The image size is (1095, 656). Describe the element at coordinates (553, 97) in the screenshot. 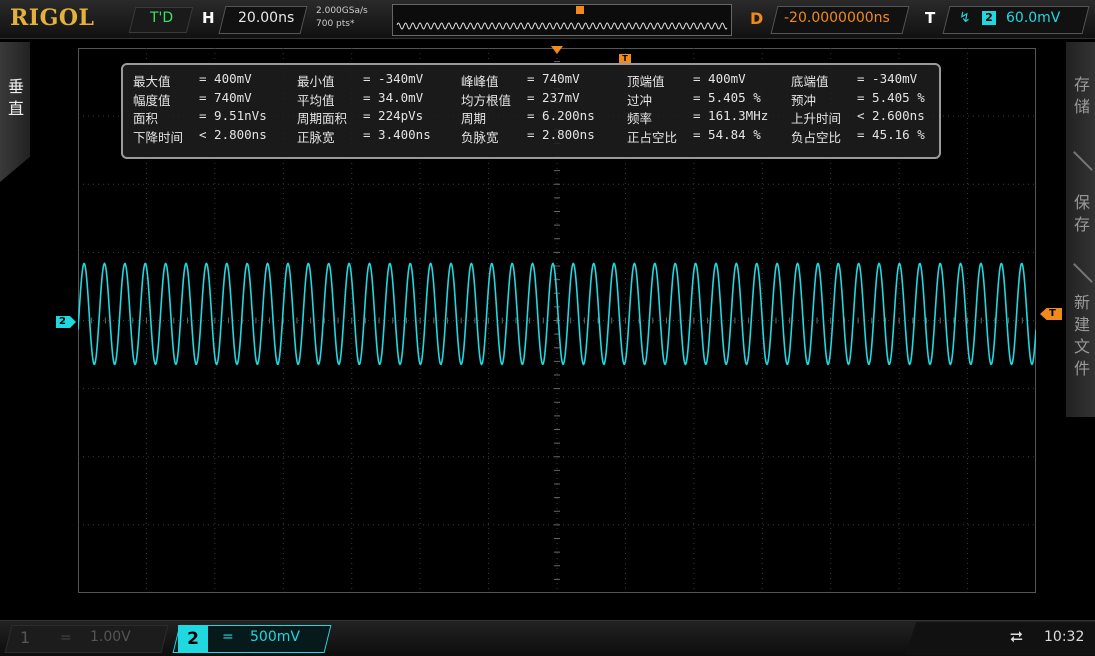

I see `measurement-value: = 237mV` at that location.